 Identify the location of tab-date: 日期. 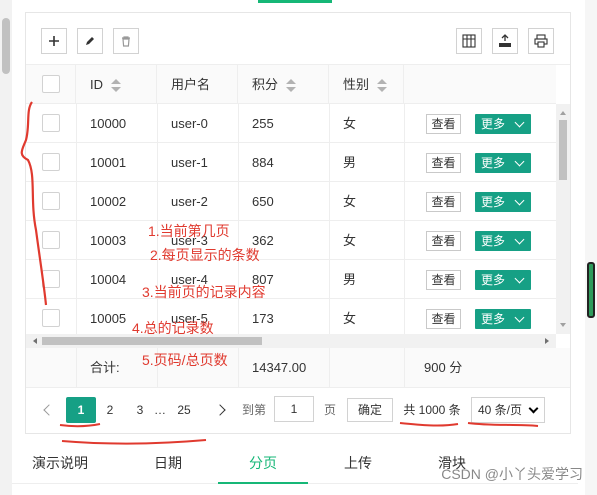
(168, 464).